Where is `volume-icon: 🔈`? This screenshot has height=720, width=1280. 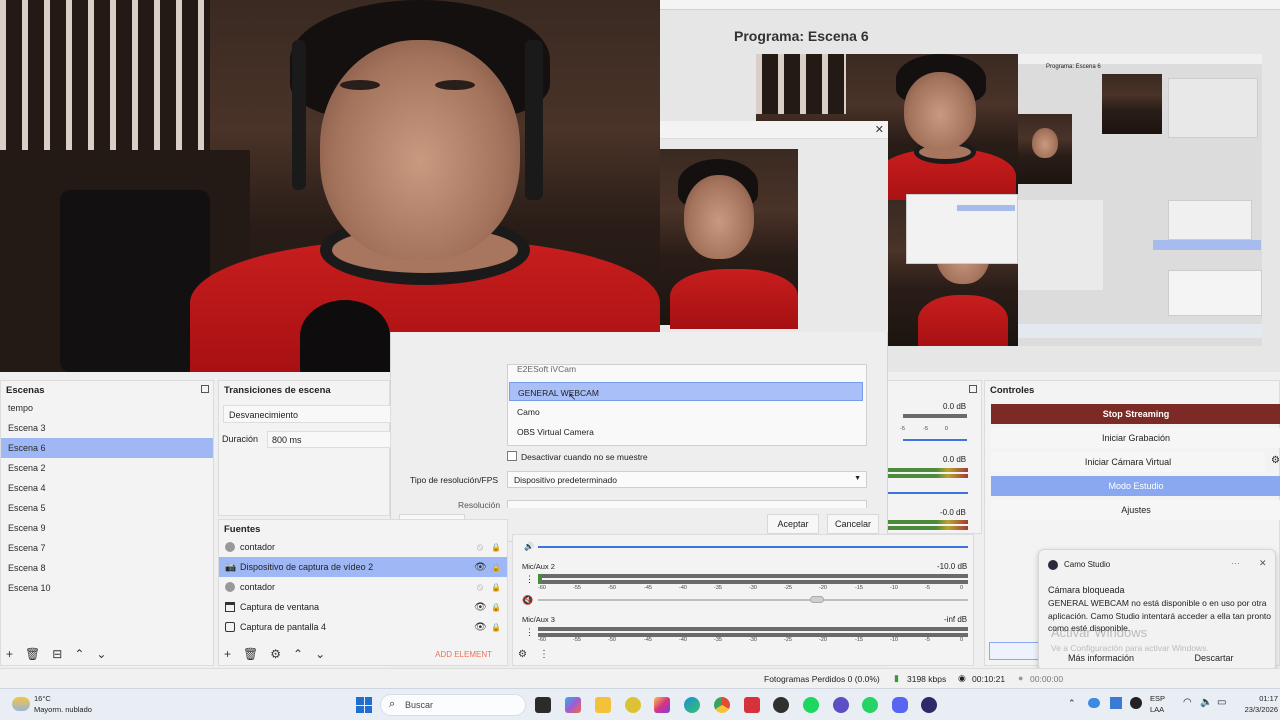
volume-icon: 🔈 is located at coordinates (1206, 702).